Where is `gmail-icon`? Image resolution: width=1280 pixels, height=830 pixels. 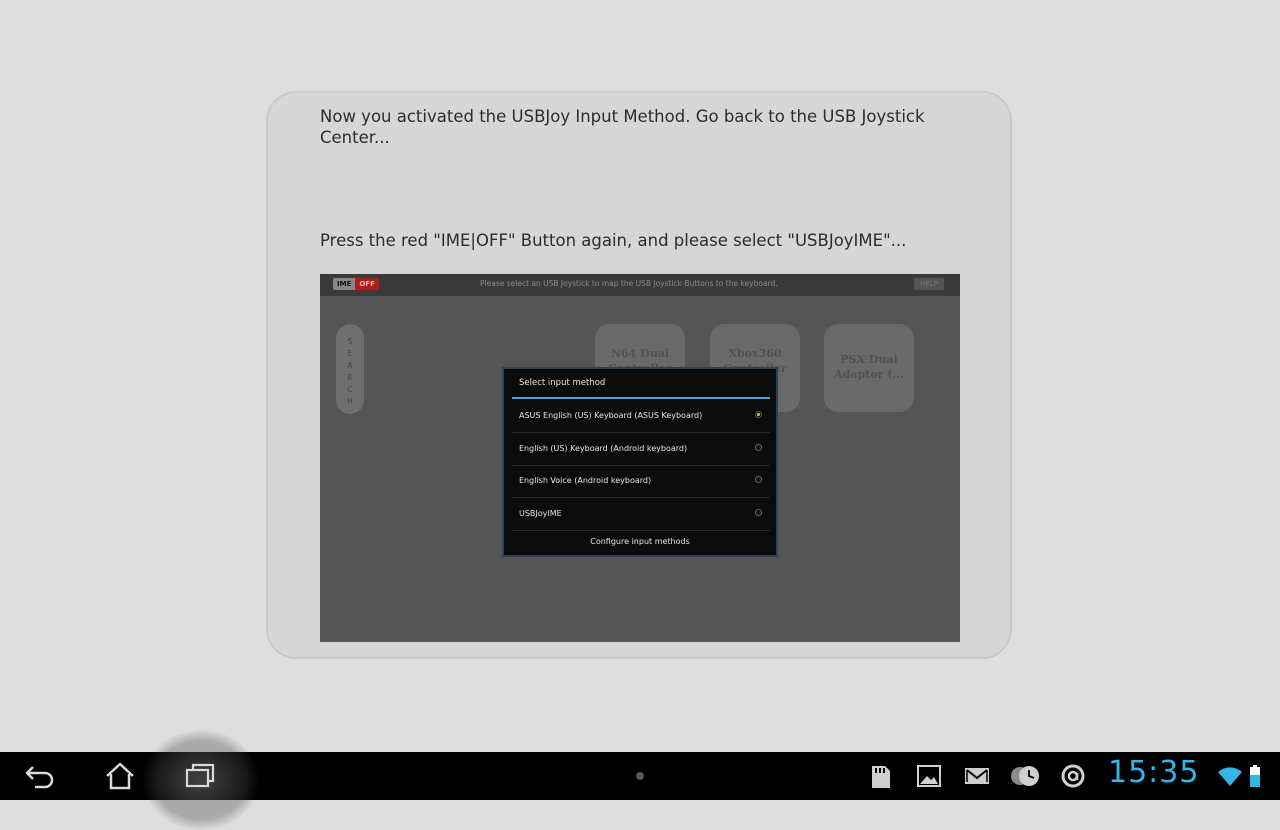 gmail-icon is located at coordinates (977, 776).